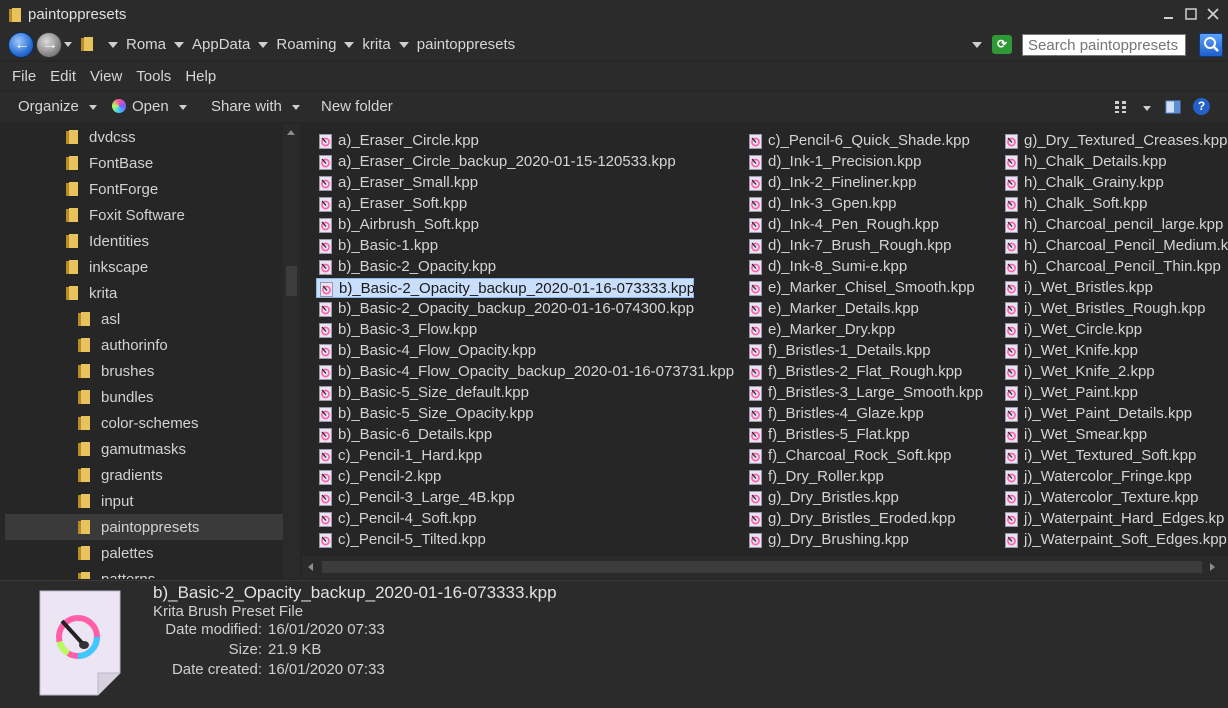 This screenshot has width=1228, height=708. Describe the element at coordinates (1115, 225) in the screenshot. I see `file-item: h)_Charcoal_pencil_large.kpp` at that location.